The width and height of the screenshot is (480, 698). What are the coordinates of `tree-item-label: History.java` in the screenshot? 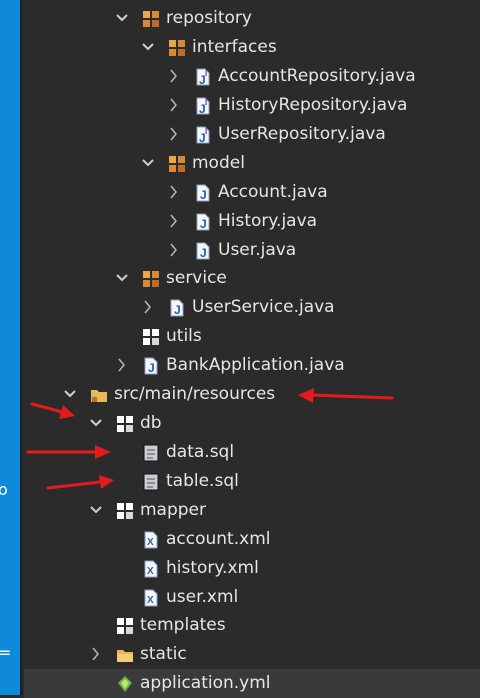 It's located at (268, 221).